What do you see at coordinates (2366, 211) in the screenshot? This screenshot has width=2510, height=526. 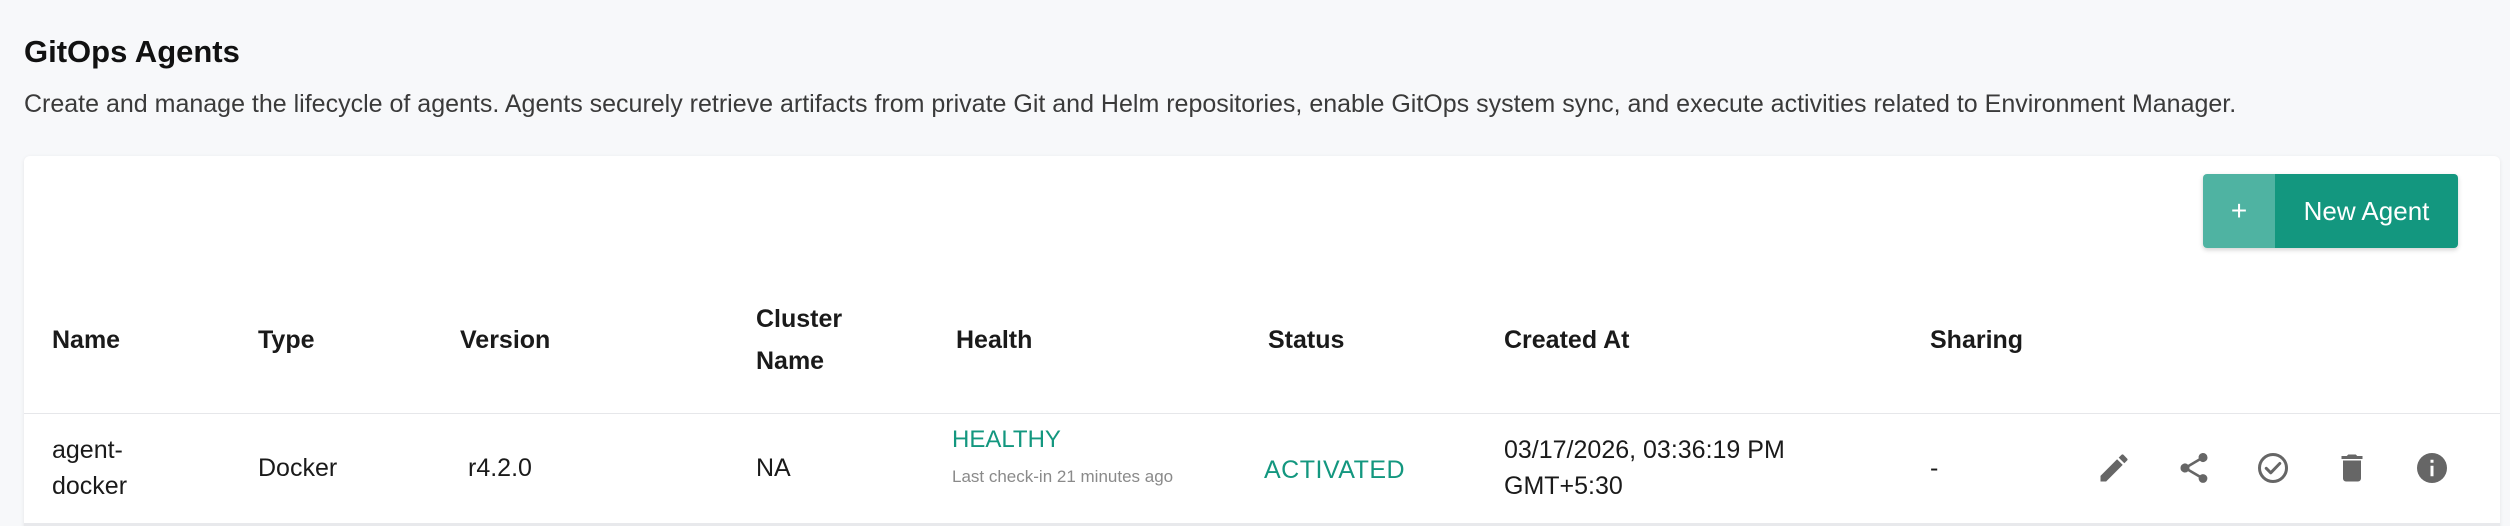 I see `new-agent-label: New Agent` at bounding box center [2366, 211].